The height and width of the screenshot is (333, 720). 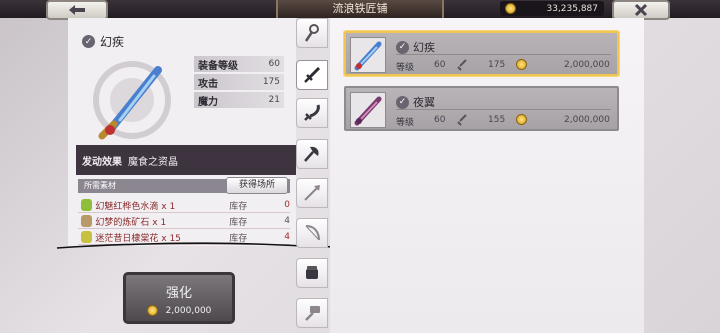 I want to click on tab-hammer, so click(x=312, y=313).